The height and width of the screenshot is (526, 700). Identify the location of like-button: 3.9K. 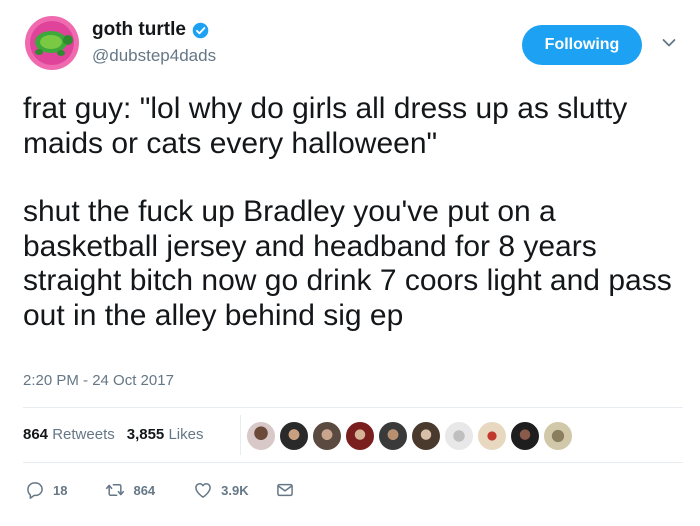
(221, 490).